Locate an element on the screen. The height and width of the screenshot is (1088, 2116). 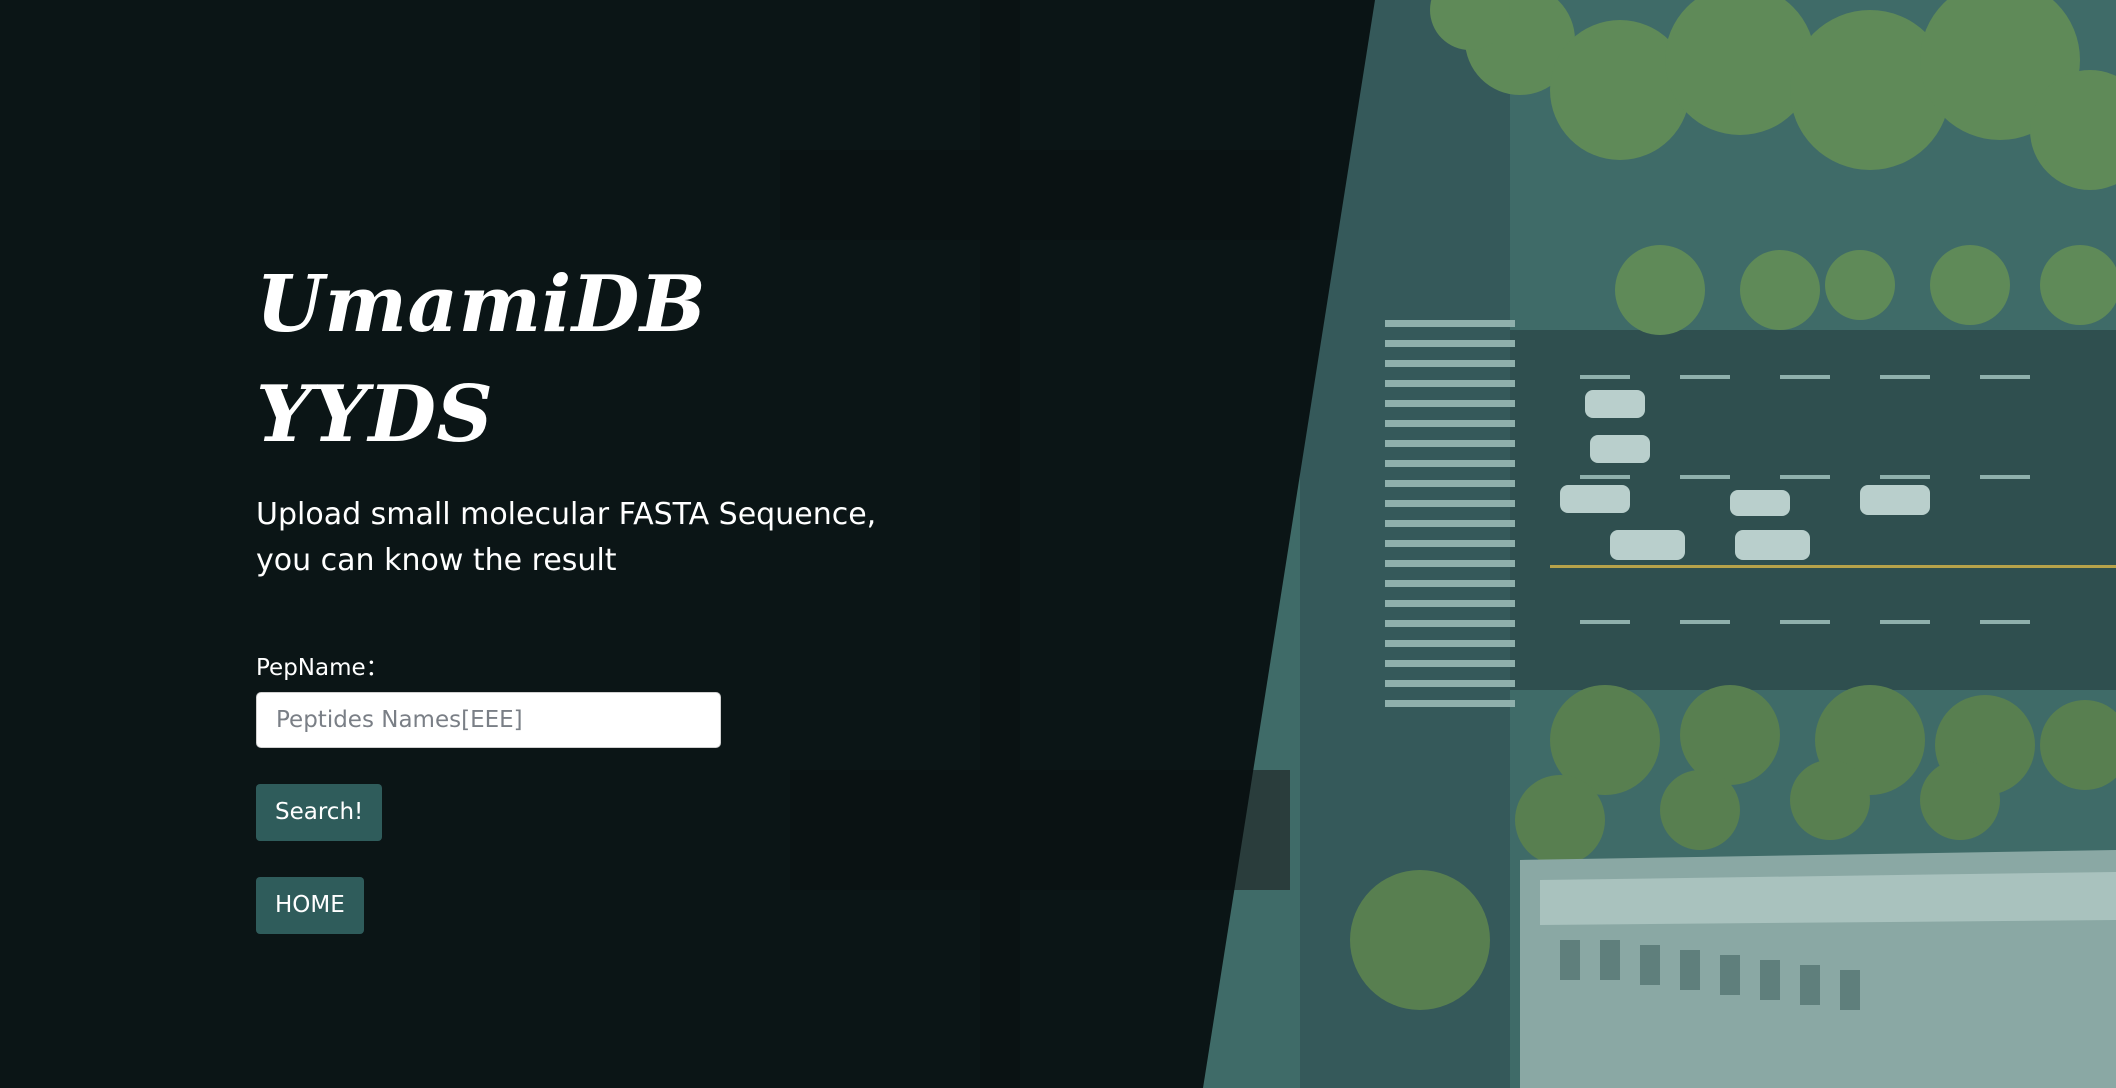
home-button-row: HOME is located at coordinates (606, 905).